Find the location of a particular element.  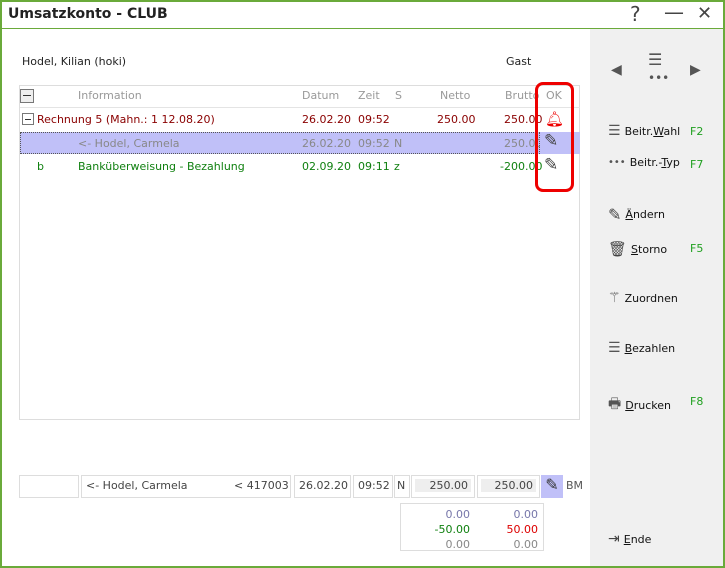

row-info: Rechnung 5 (Mahn.: 1 12.08.20) is located at coordinates (126, 119).